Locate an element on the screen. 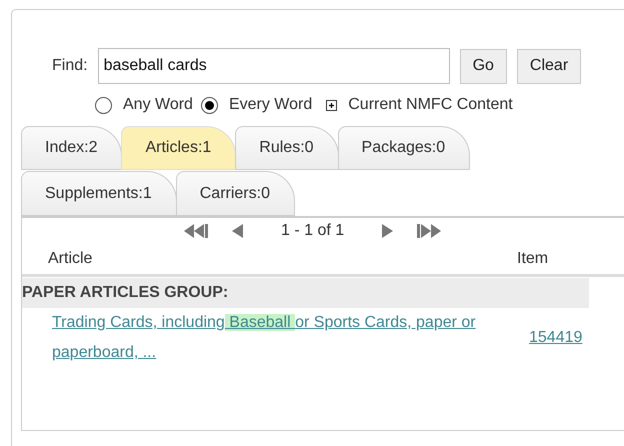 The height and width of the screenshot is (446, 624). radio-label: Every Word is located at coordinates (270, 105).